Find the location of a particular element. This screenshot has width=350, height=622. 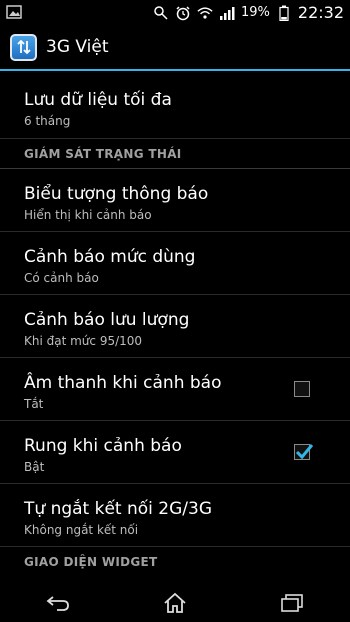

recents-icon is located at coordinates (292, 603).